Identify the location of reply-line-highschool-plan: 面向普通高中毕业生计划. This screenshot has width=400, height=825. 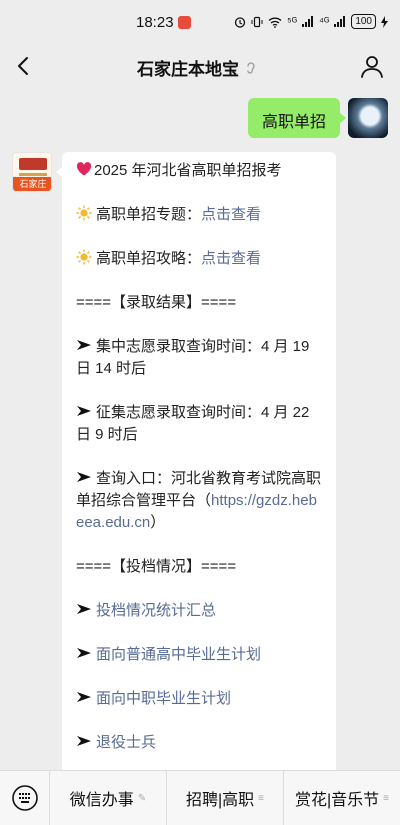
(199, 655).